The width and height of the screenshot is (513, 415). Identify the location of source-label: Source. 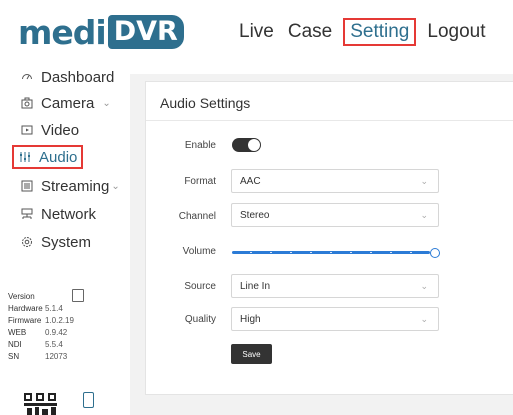
(200, 286).